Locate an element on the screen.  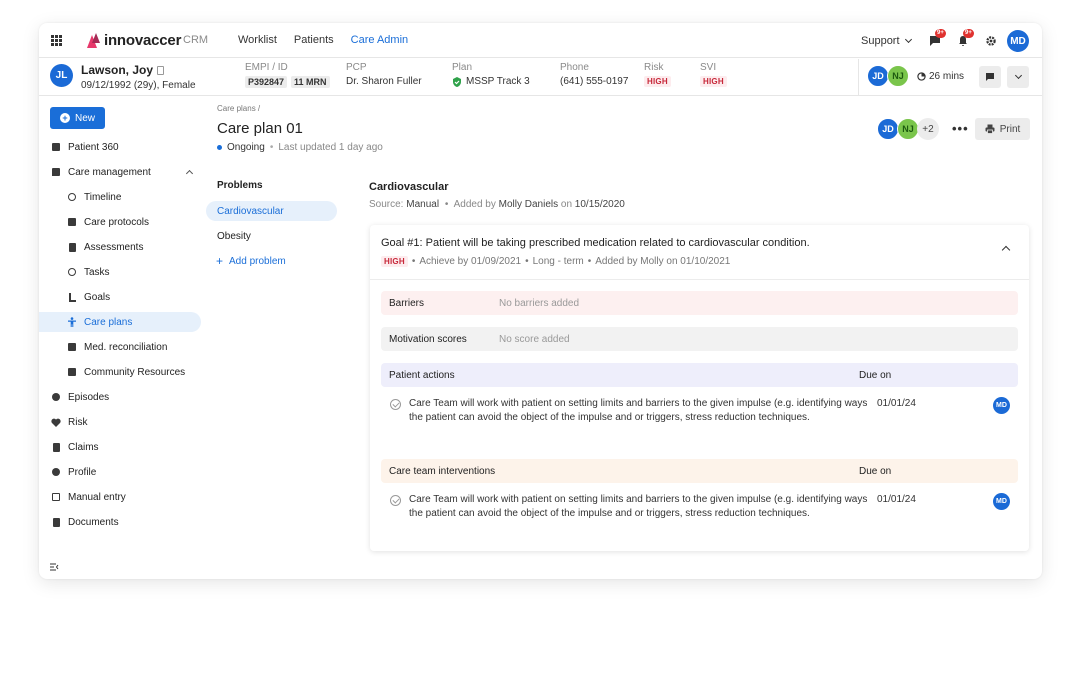
barriers-section: Barriers No barriers added is located at coordinates (699, 303).